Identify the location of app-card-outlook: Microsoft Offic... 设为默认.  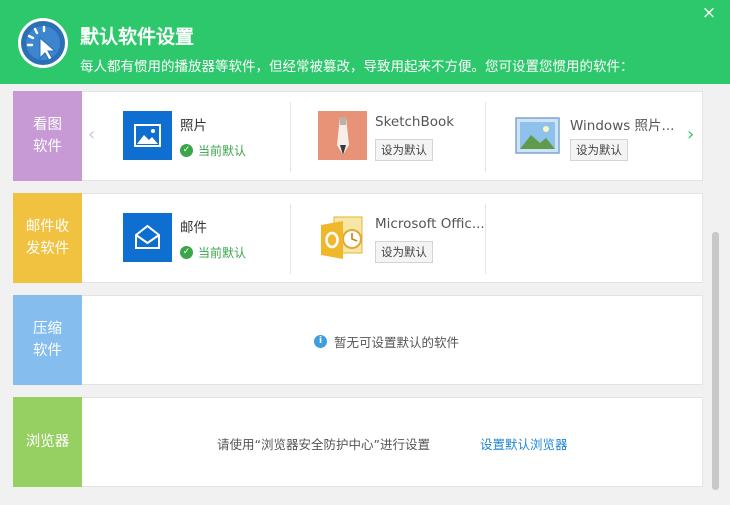
(388, 238).